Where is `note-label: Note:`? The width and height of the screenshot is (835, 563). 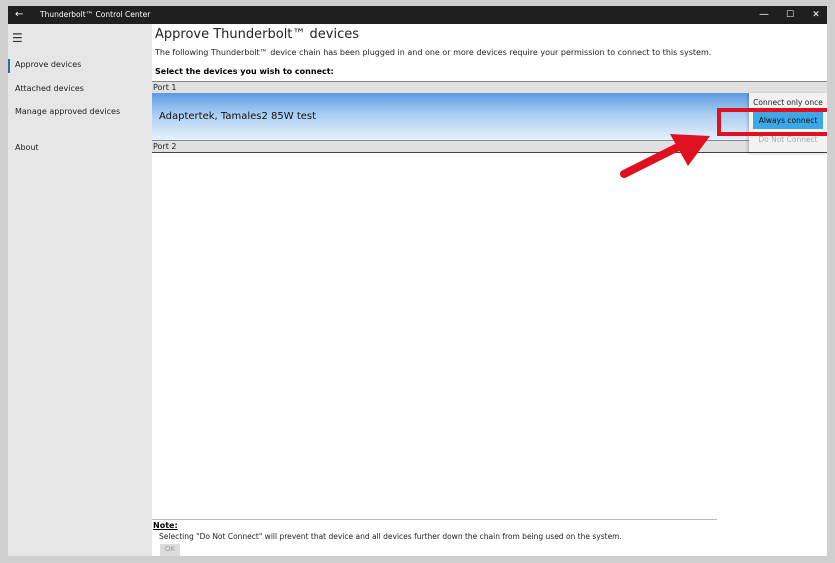
note-label: Note: is located at coordinates (165, 525).